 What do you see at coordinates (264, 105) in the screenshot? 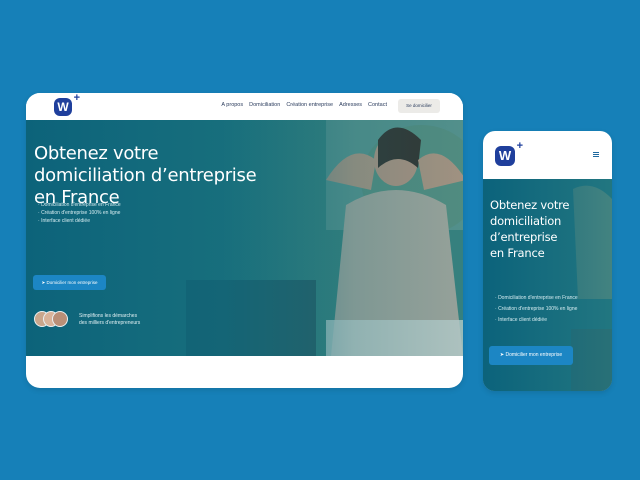
I see `nav-link-domiciliation: Domiciliation` at bounding box center [264, 105].